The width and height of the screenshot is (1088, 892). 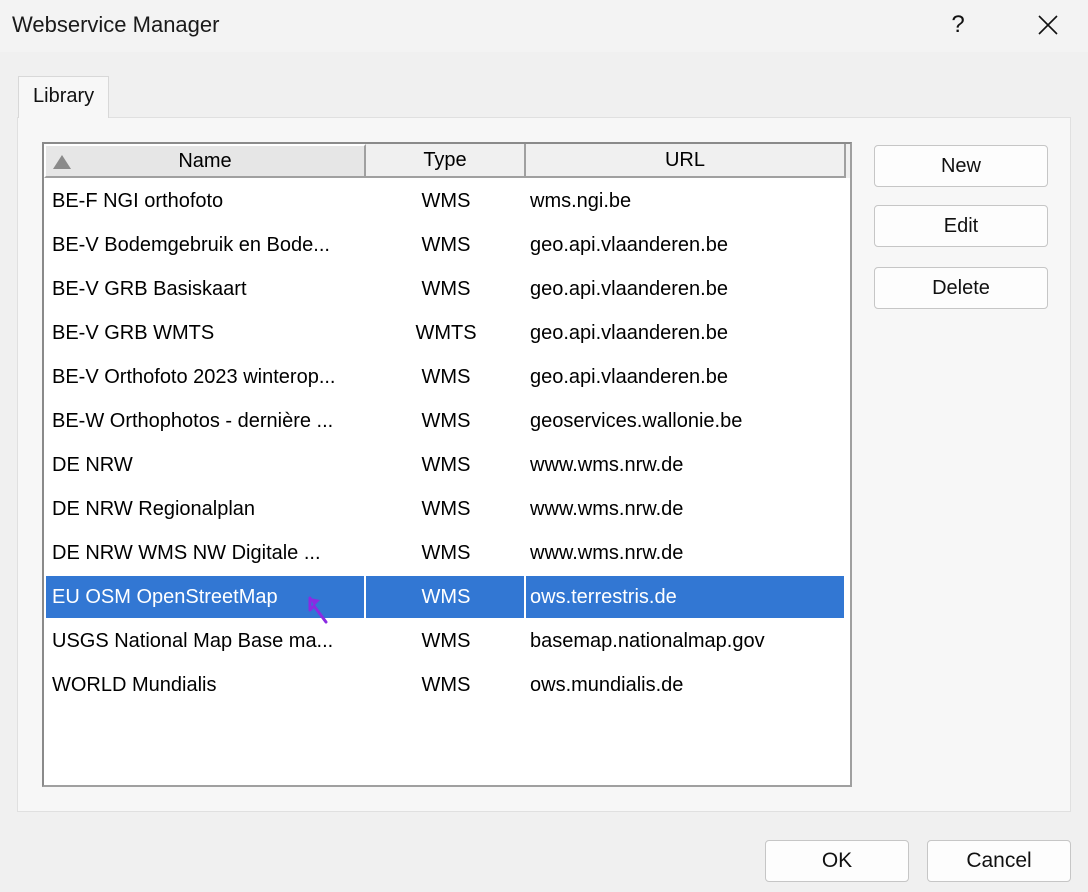 What do you see at coordinates (544, 26) in the screenshot?
I see `title-bar: Webservice Manager ?` at bounding box center [544, 26].